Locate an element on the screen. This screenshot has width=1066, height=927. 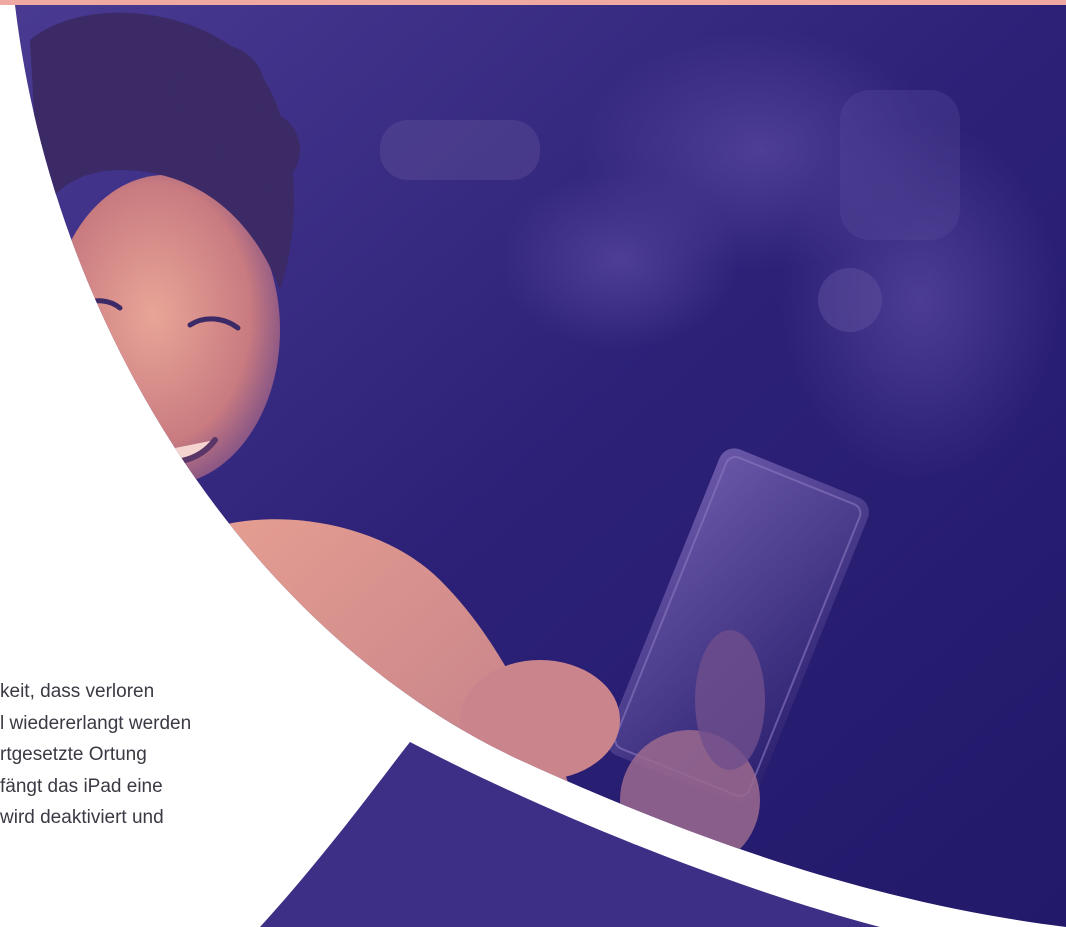
body-line: fängt das iPad eine is located at coordinates (81, 786).